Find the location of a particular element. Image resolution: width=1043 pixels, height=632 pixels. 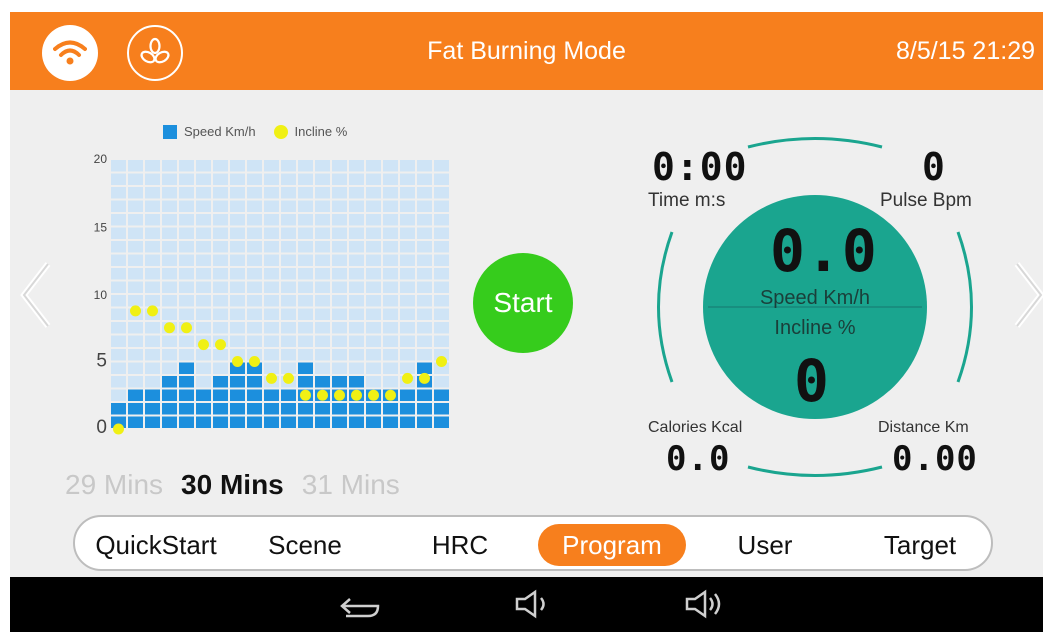

prev-page-button is located at coordinates (36, 297).